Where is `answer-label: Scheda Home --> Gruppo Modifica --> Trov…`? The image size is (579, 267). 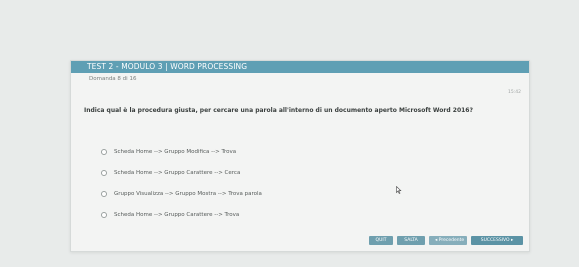 answer-label: Scheda Home --> Gruppo Modifica --> Trov… is located at coordinates (175, 151).